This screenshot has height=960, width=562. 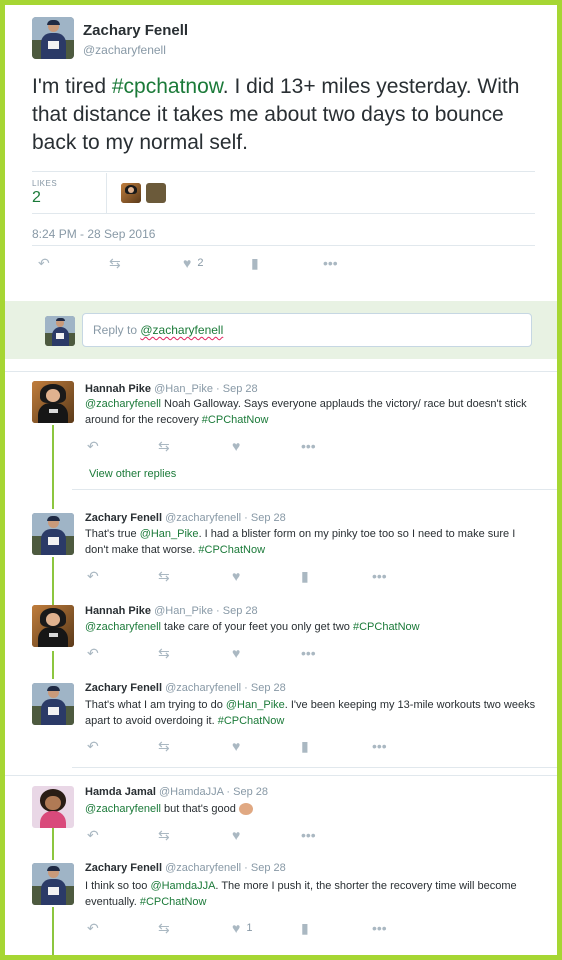 I want to click on reply-text-part: take care of your feet you only get two, so click(x=256, y=627).